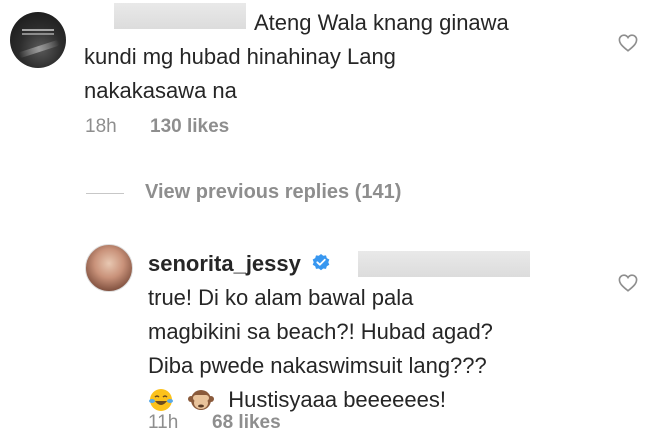  What do you see at coordinates (38, 30) in the screenshot?
I see `avatar-image-text` at bounding box center [38, 30].